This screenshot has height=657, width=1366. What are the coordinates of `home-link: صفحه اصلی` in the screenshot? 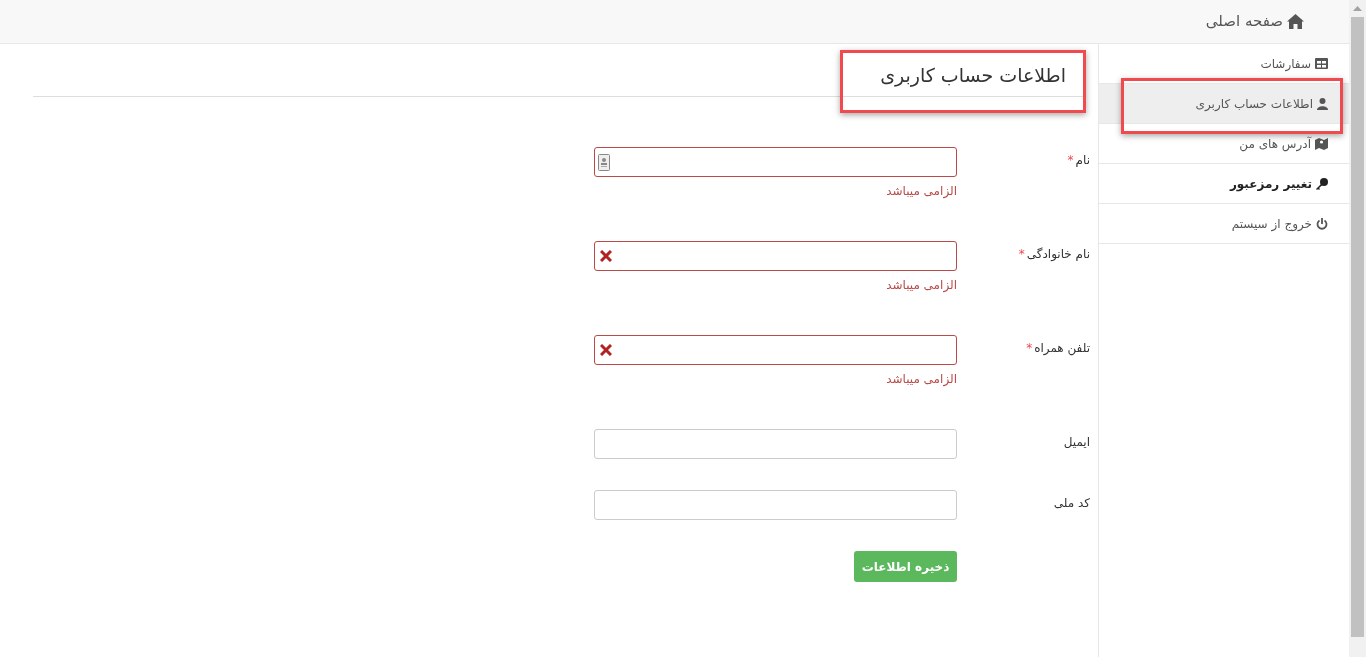 It's located at (1254, 21).